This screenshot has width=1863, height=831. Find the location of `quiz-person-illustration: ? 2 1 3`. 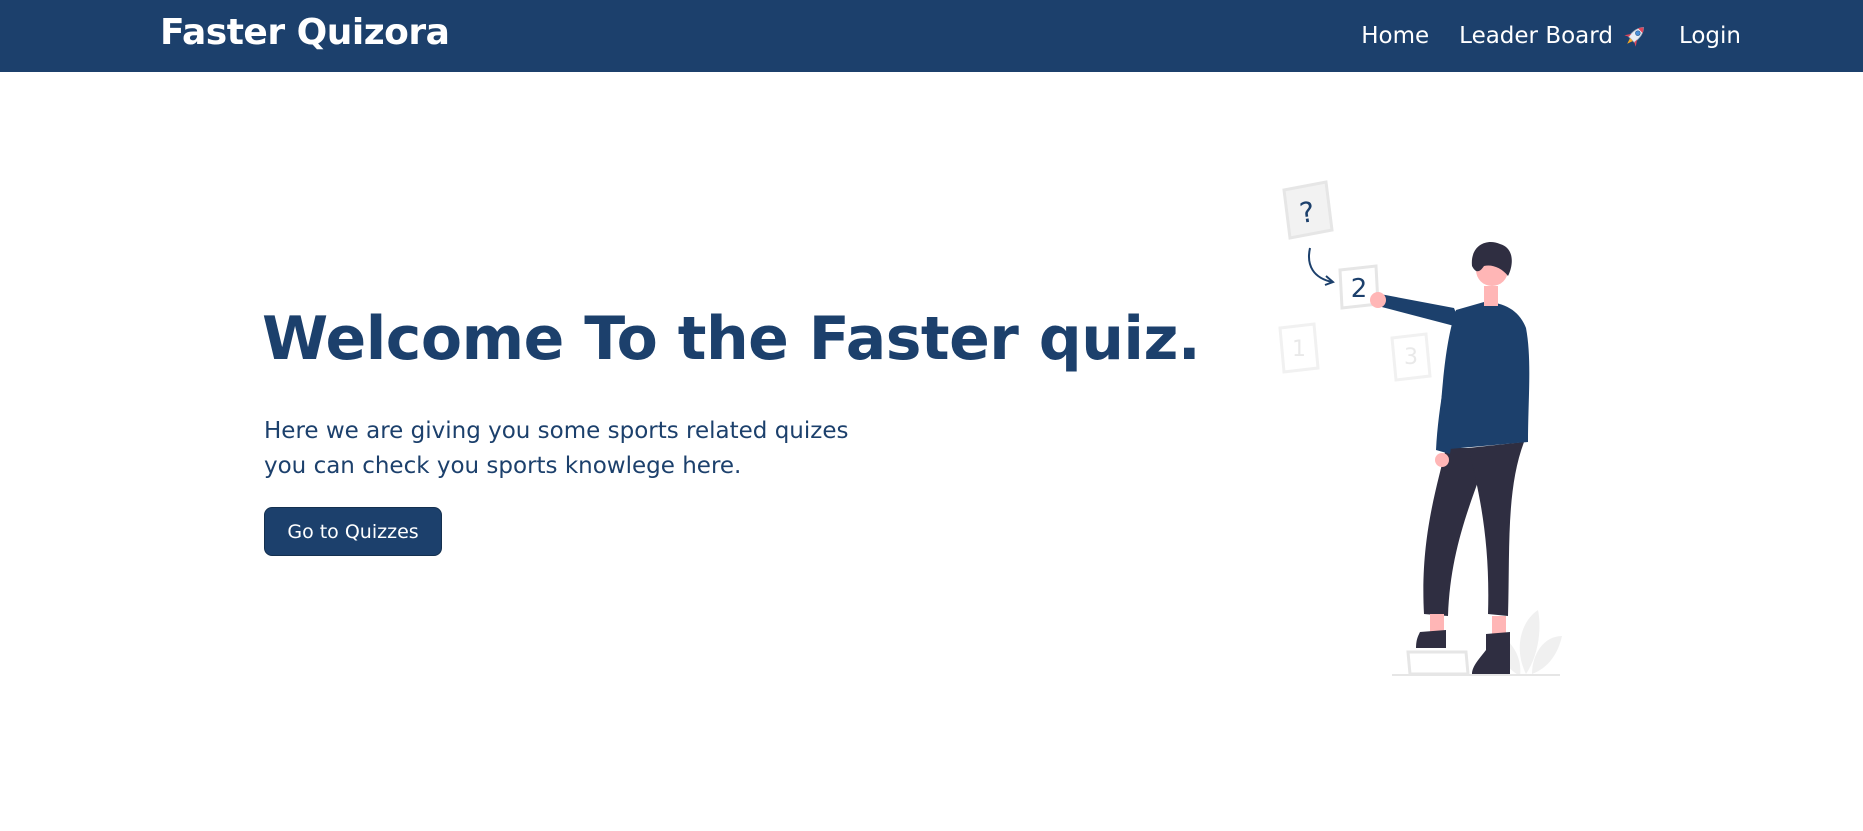

quiz-person-illustration: ? 2 1 3 is located at coordinates (1420, 428).